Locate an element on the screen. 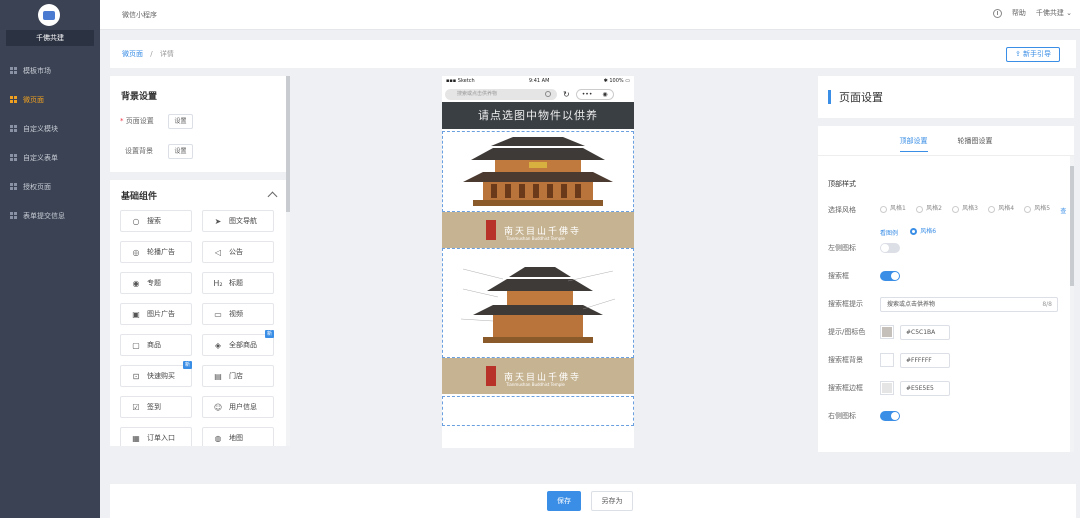 This screenshot has height=518, width=1080. checkin-icon: ☑ is located at coordinates (136, 407).